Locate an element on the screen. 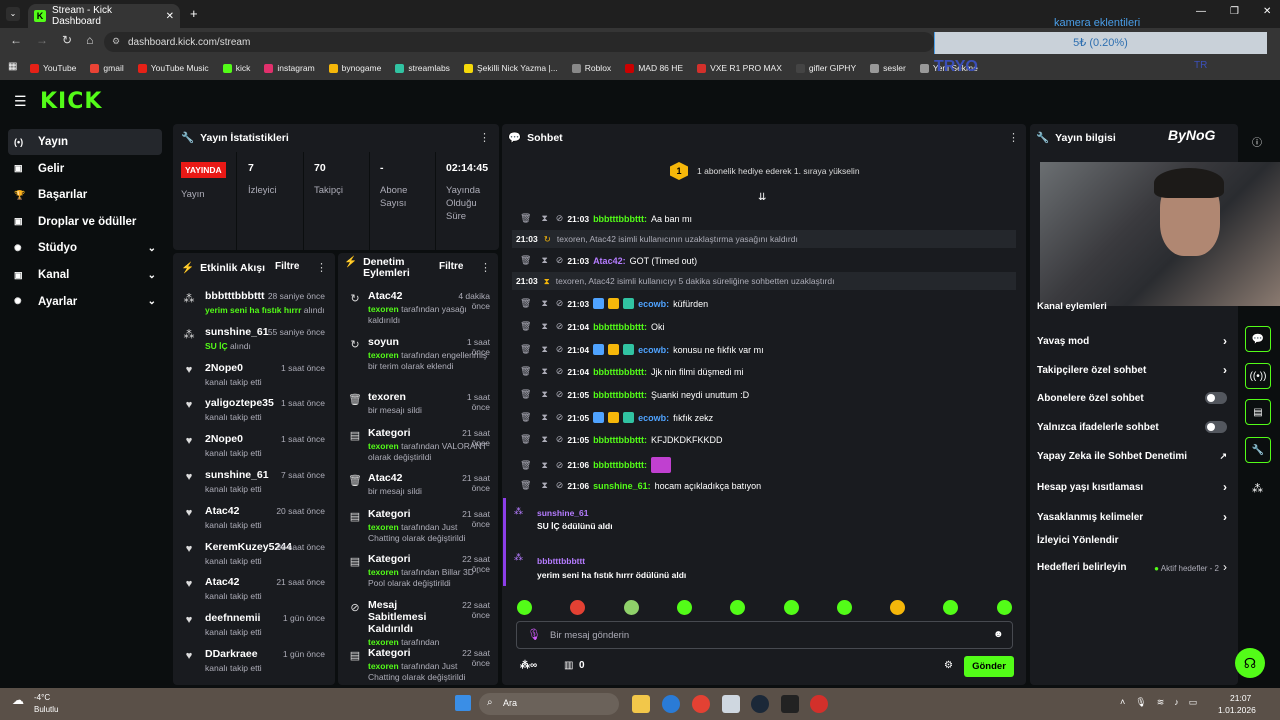 The image size is (1280, 720). sidebar-item-kanal: ▣ Kanal ⌄ is located at coordinates (85, 275).